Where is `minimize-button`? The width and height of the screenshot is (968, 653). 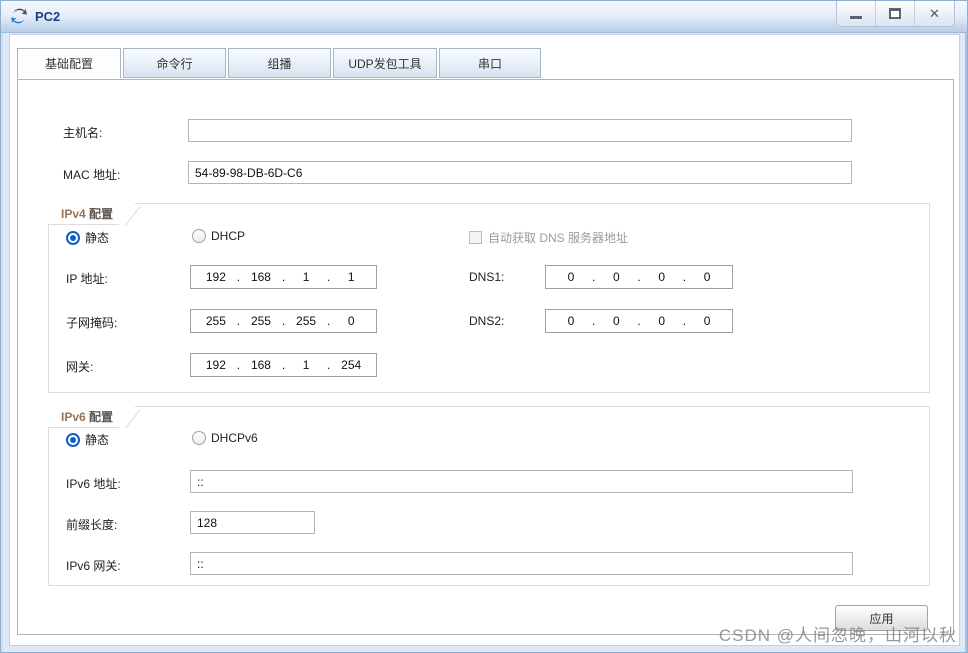
minimize-button is located at coordinates (856, 13).